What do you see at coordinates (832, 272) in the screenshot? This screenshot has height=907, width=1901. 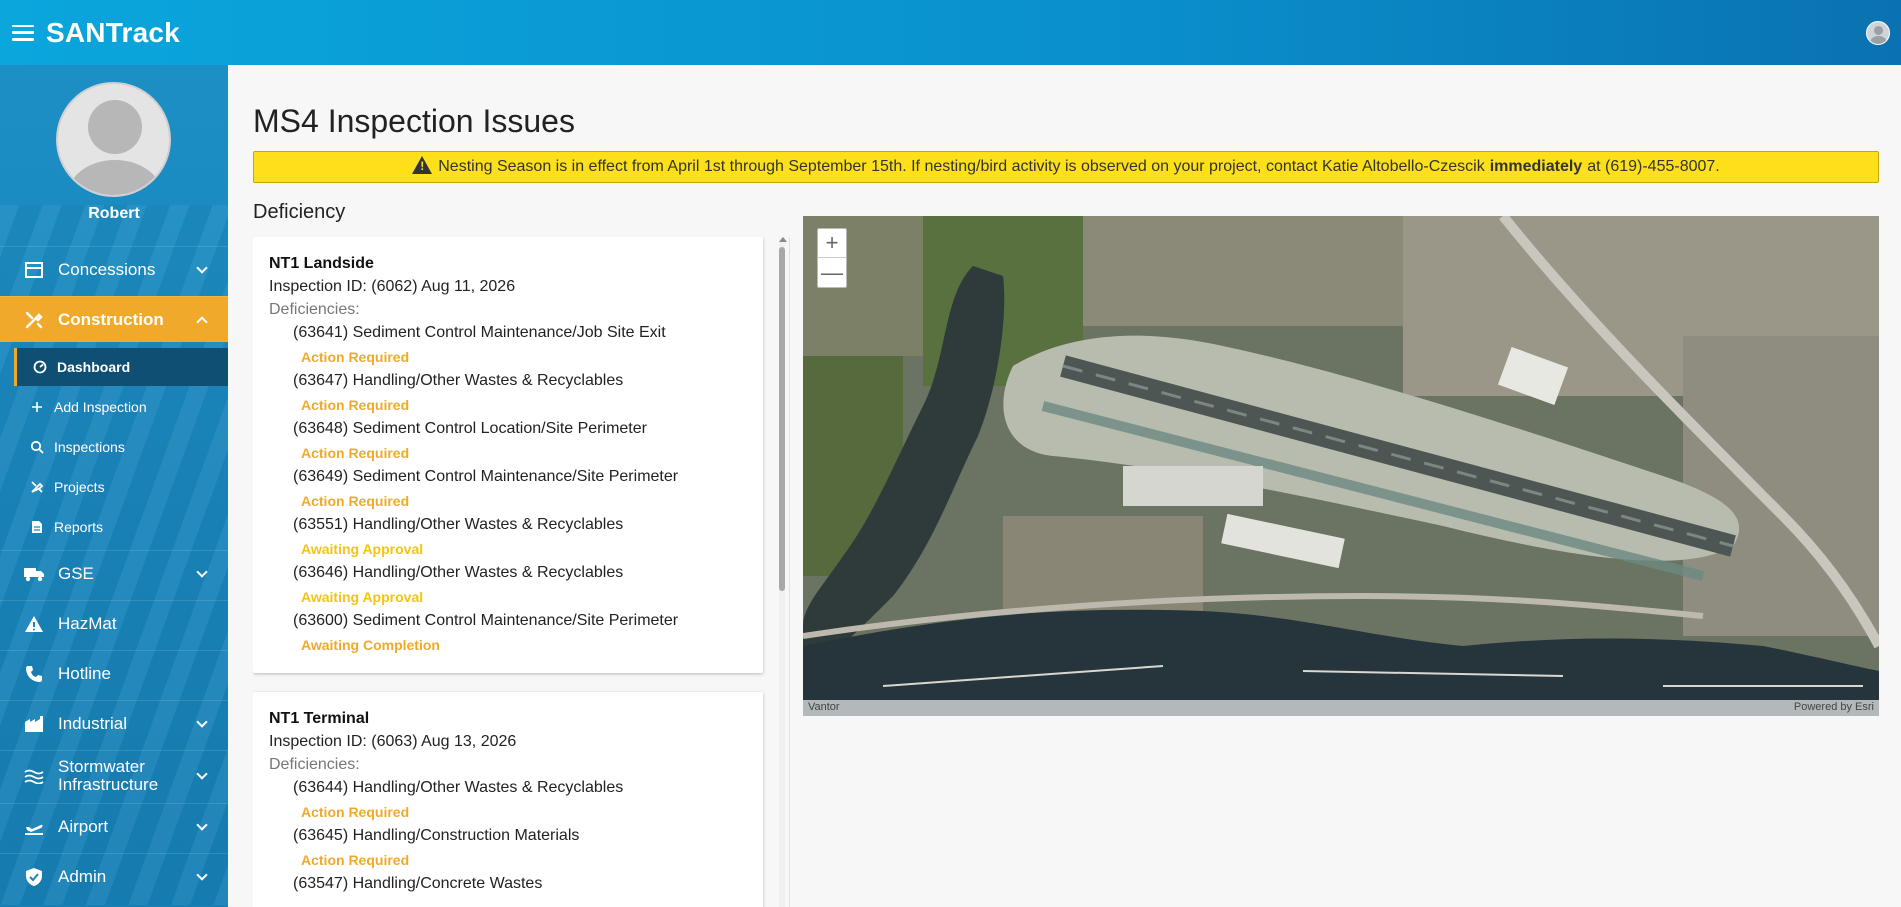 I see `zoom-out-button: —` at bounding box center [832, 272].